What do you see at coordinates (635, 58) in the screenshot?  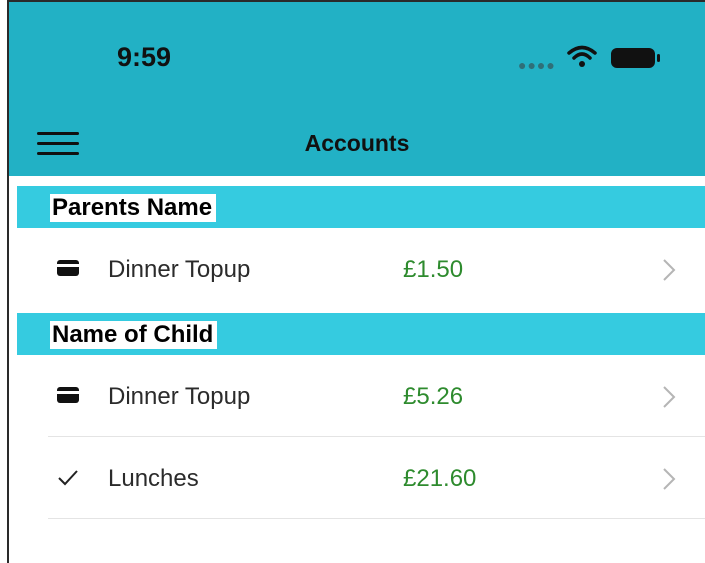 I see `battery-icon` at bounding box center [635, 58].